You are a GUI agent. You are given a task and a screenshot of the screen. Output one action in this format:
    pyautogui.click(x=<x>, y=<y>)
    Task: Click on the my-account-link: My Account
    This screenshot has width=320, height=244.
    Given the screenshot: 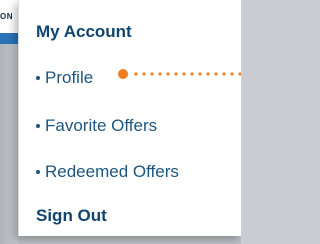 What is the action you would take?
    pyautogui.click(x=84, y=32)
    